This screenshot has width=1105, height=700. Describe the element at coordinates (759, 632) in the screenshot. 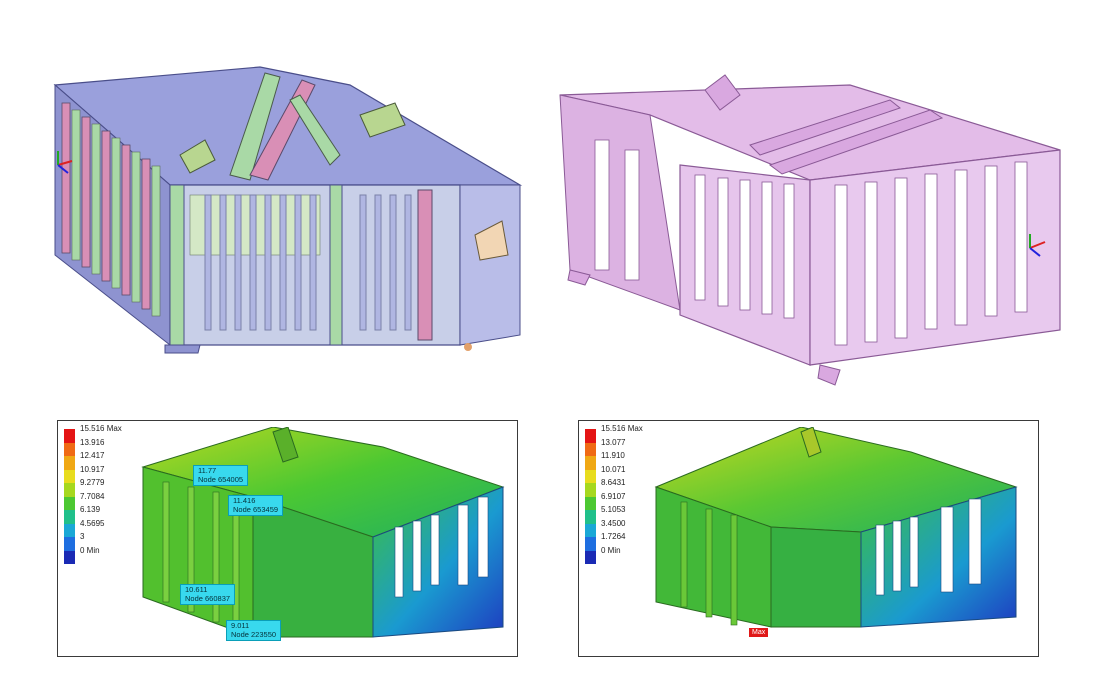

I see `max-stress-marker: Max` at that location.